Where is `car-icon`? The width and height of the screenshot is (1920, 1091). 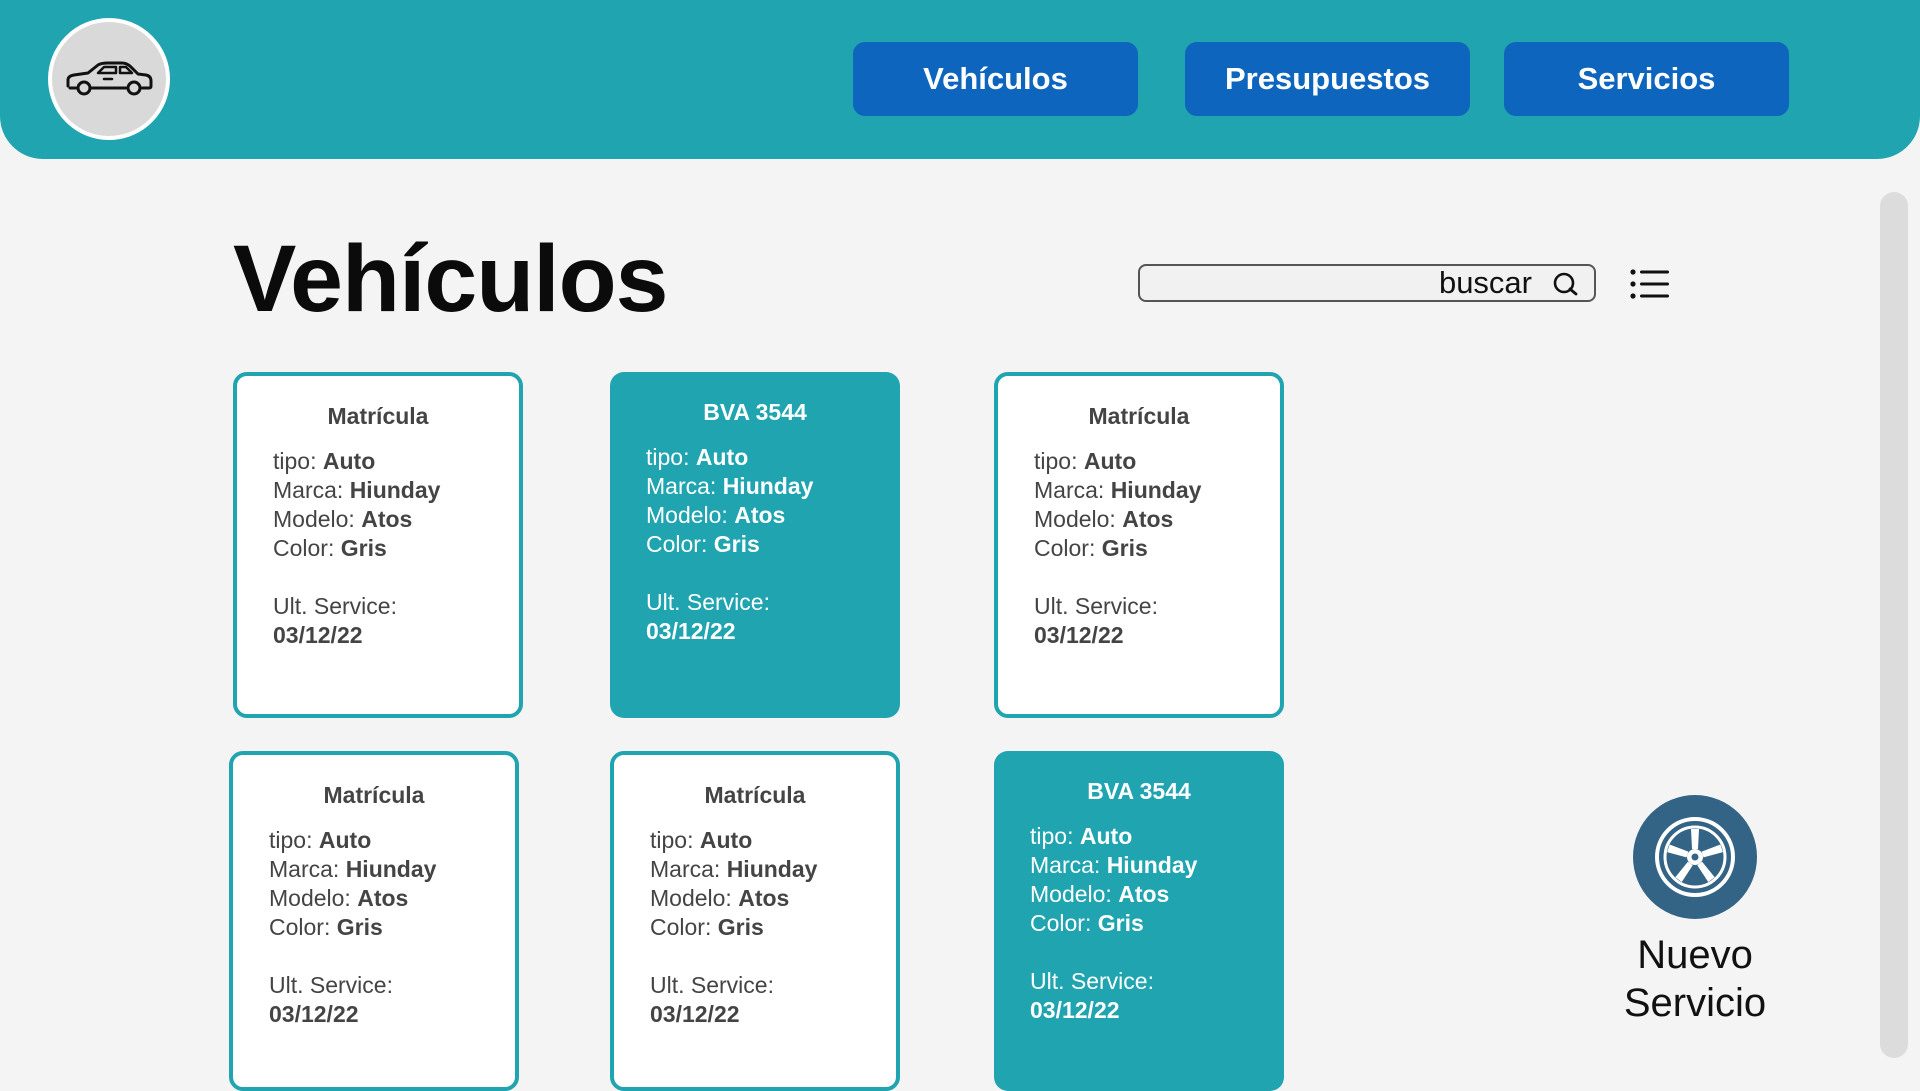
car-icon is located at coordinates (109, 78).